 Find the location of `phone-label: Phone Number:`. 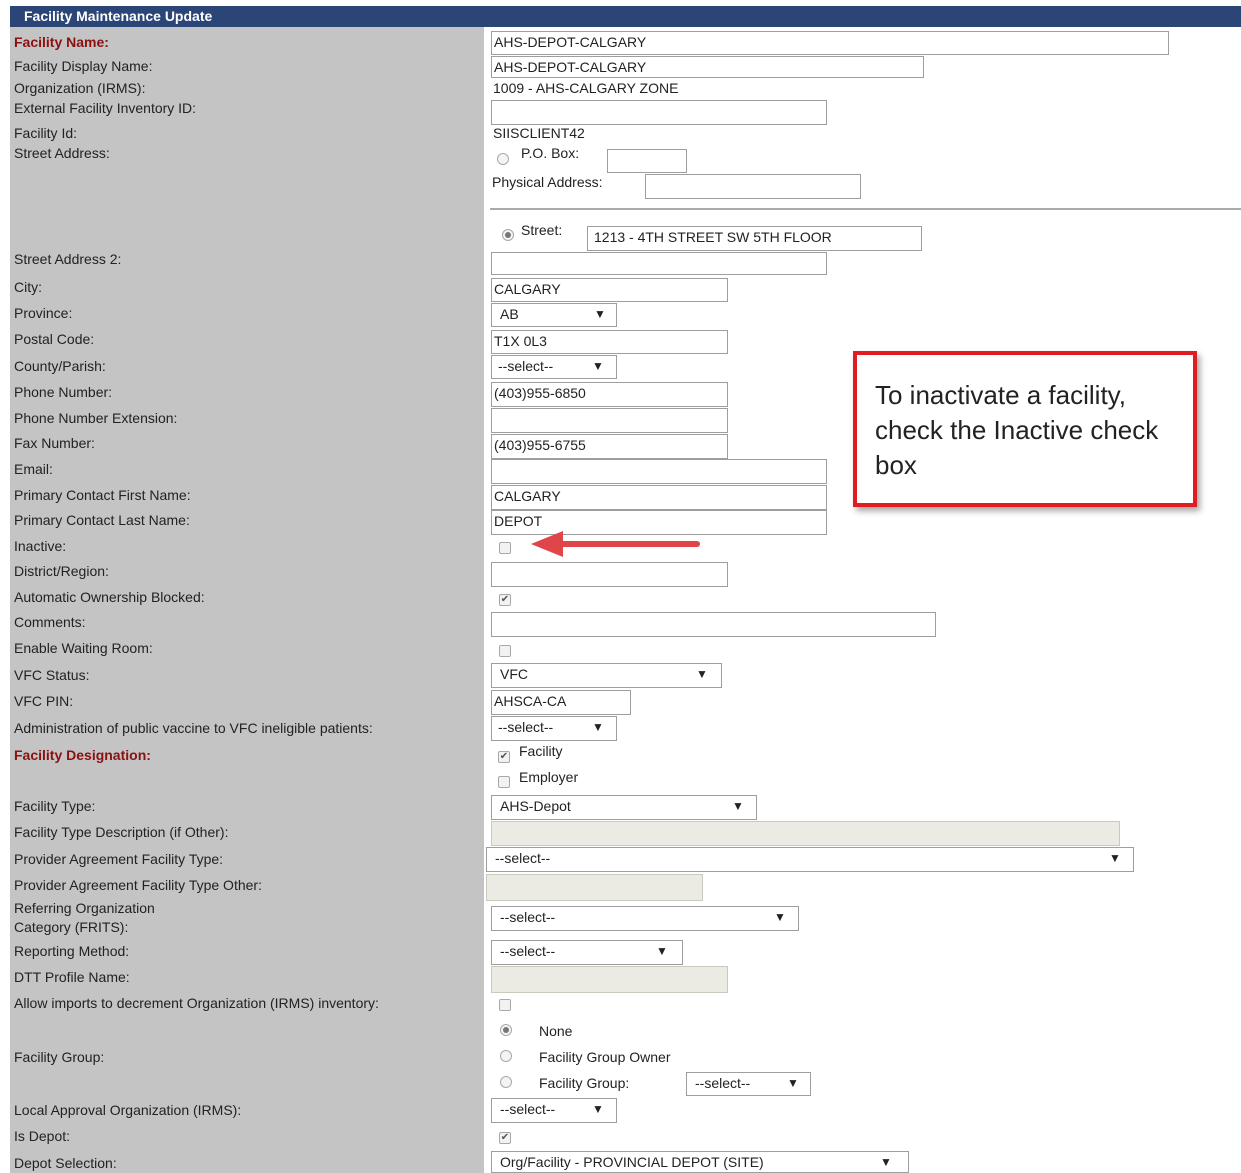

phone-label: Phone Number: is located at coordinates (63, 392).